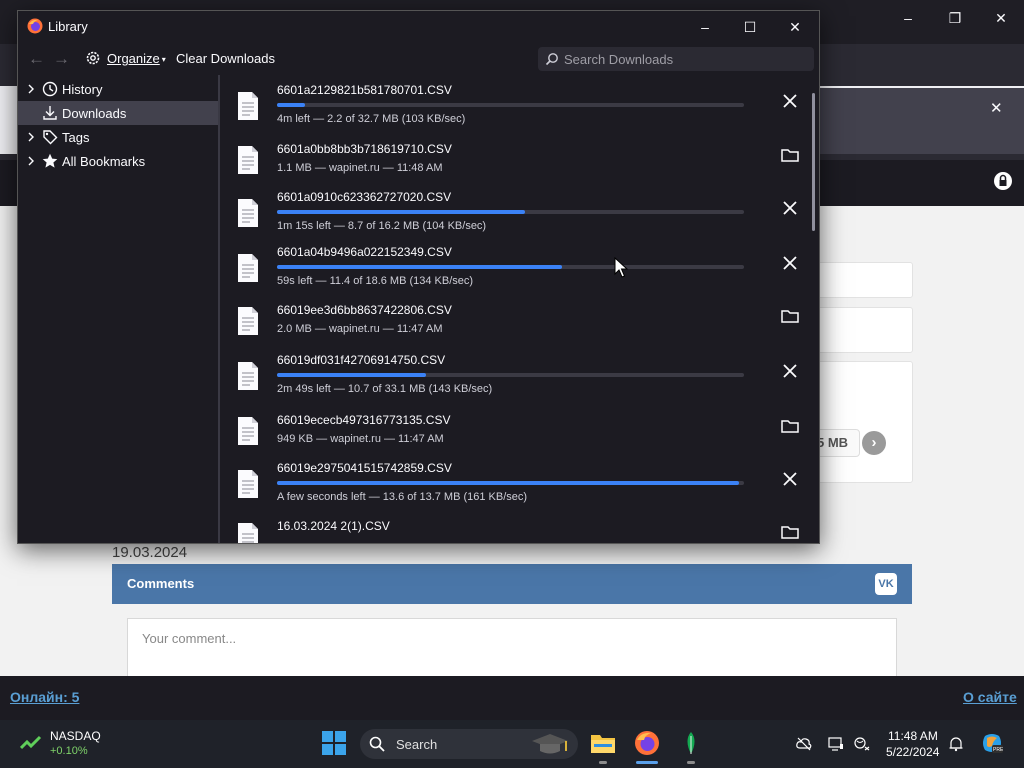 The image size is (1024, 768). Describe the element at coordinates (36, 59) in the screenshot. I see `back-arrow-icon: ←` at that location.